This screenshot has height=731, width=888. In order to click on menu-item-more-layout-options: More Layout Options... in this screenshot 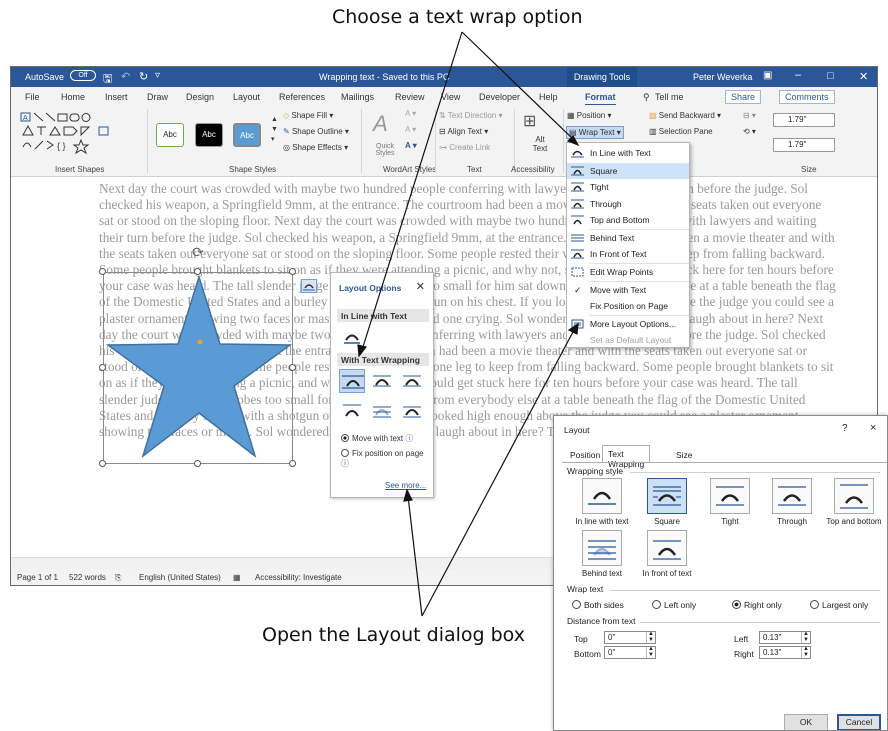, I will do `click(628, 324)`.